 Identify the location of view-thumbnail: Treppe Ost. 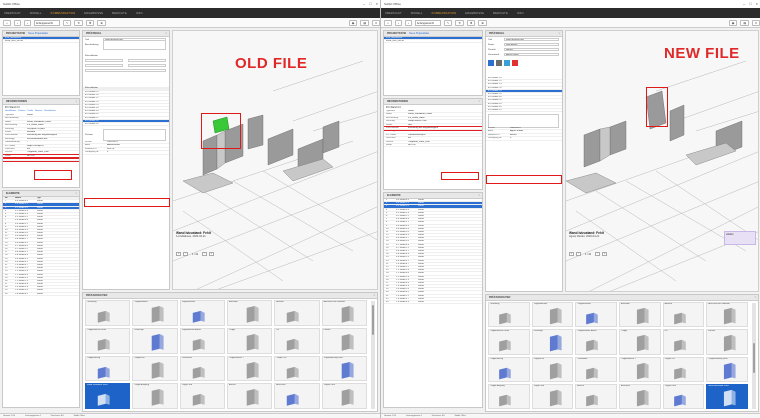
(683, 369).